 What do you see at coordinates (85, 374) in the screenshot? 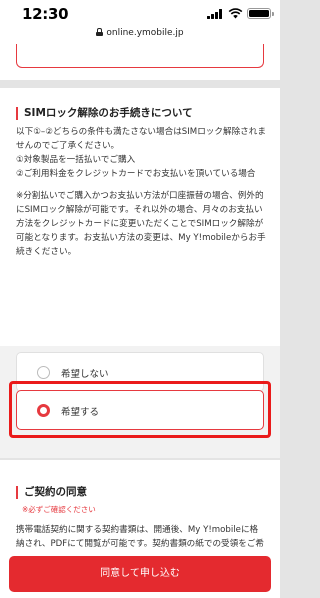
I see `option-label: 希望しない` at bounding box center [85, 374].